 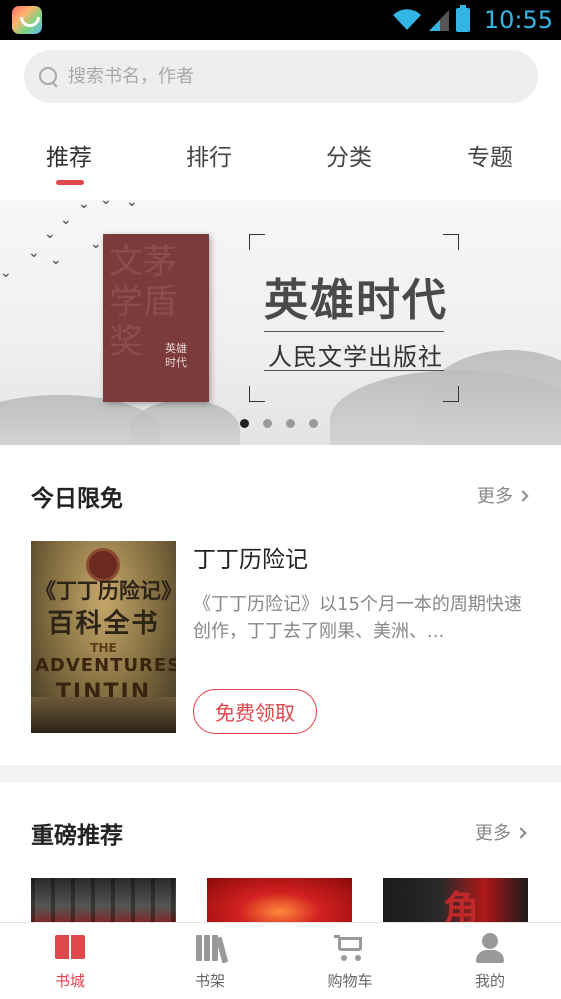 I want to click on nav-label: 书城, so click(x=69, y=981).